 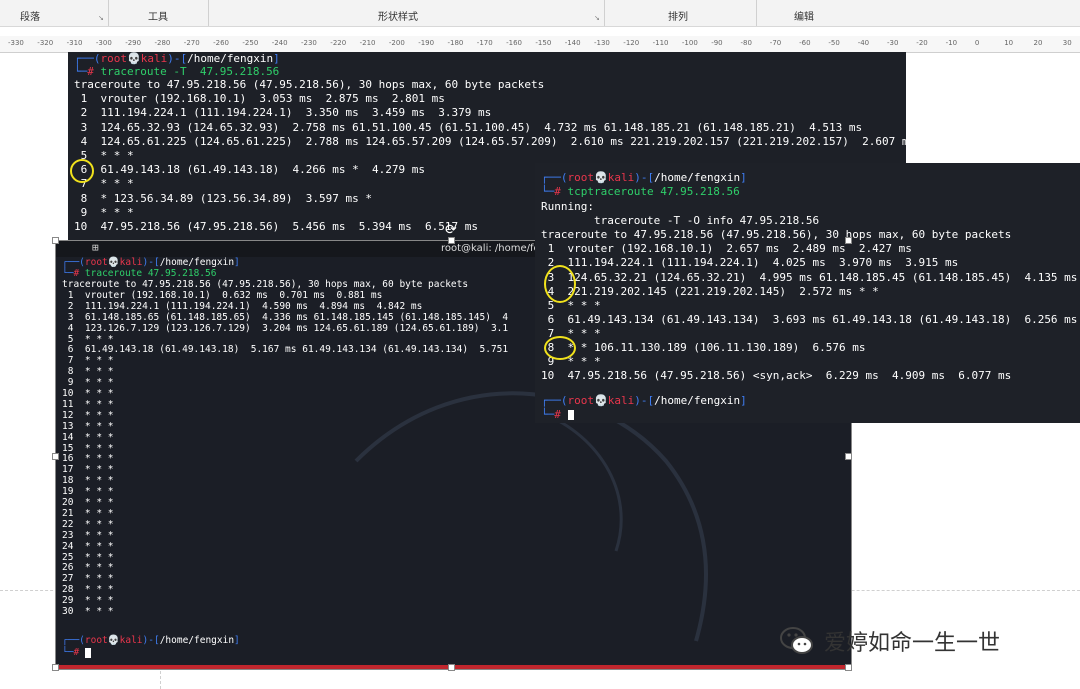 I want to click on ruler-tick-label: -190, so click(x=426, y=43).